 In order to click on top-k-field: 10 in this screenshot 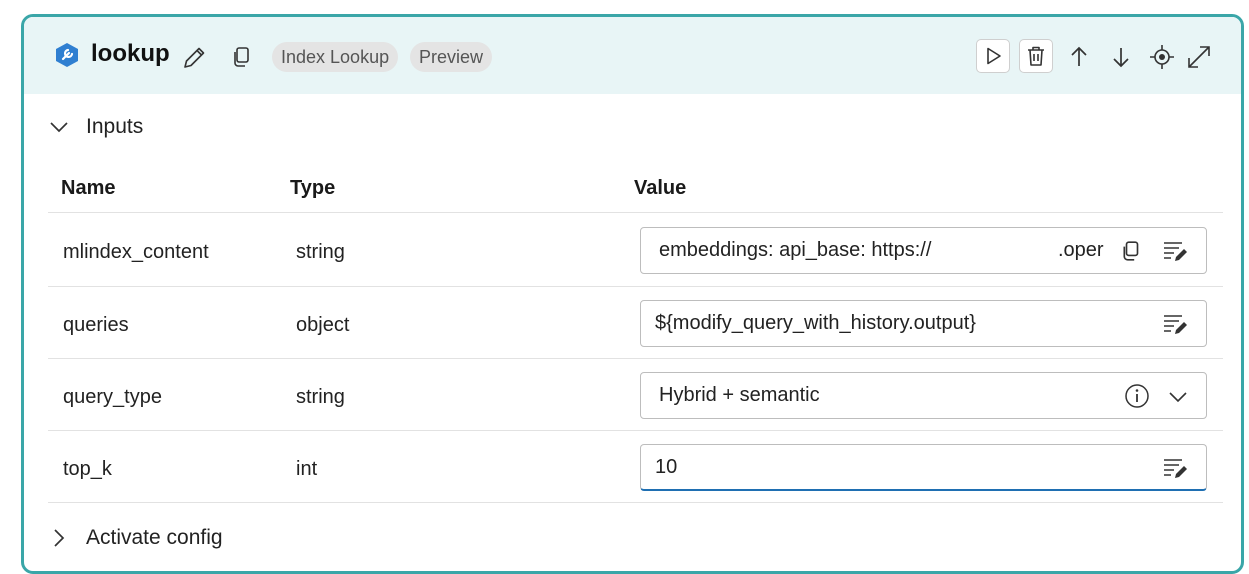, I will do `click(923, 467)`.